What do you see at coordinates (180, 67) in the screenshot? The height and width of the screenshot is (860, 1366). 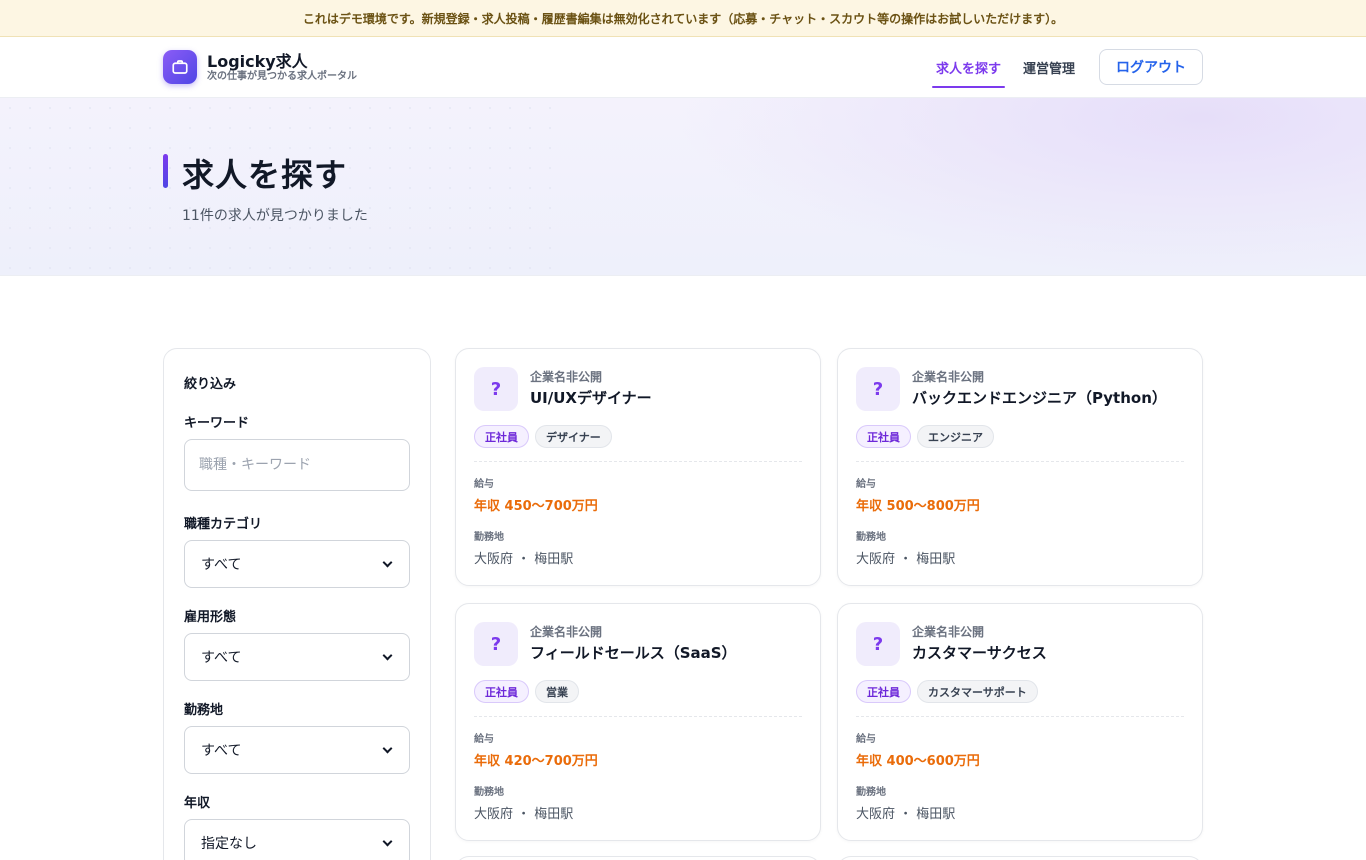 I see `briefcase-icon` at bounding box center [180, 67].